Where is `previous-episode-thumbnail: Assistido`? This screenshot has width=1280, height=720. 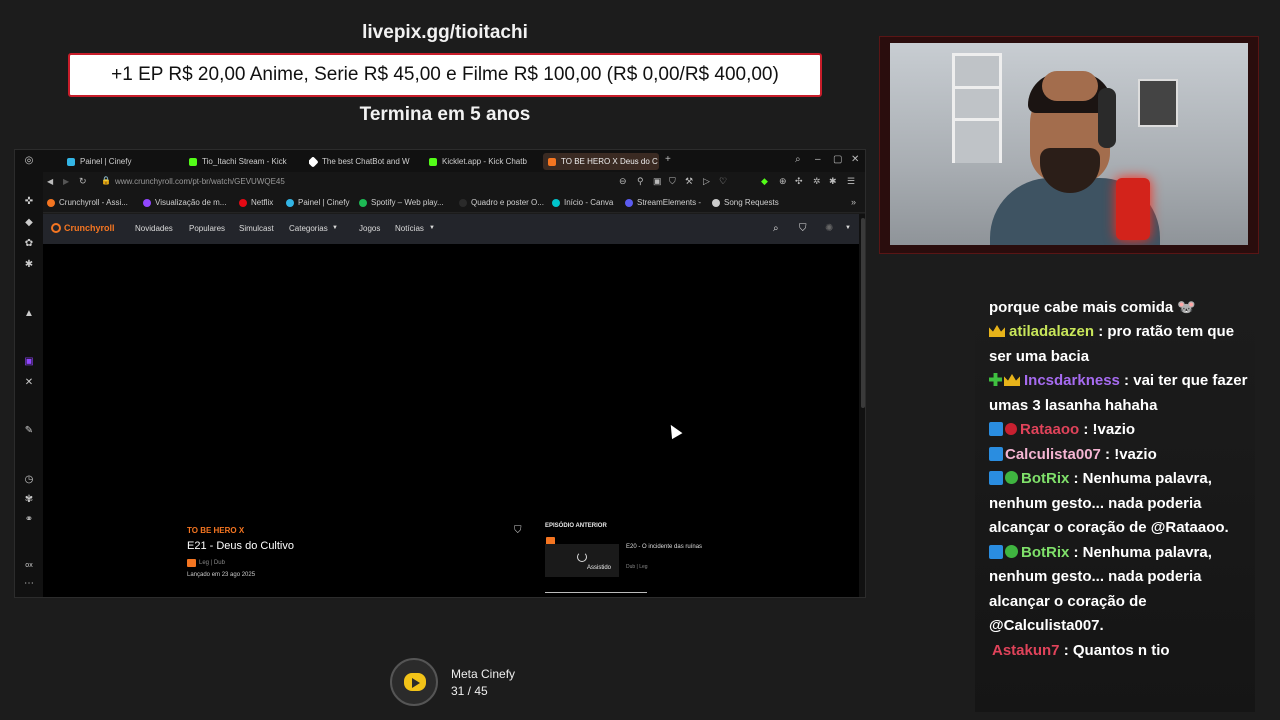 previous-episode-thumbnail: Assistido is located at coordinates (582, 560).